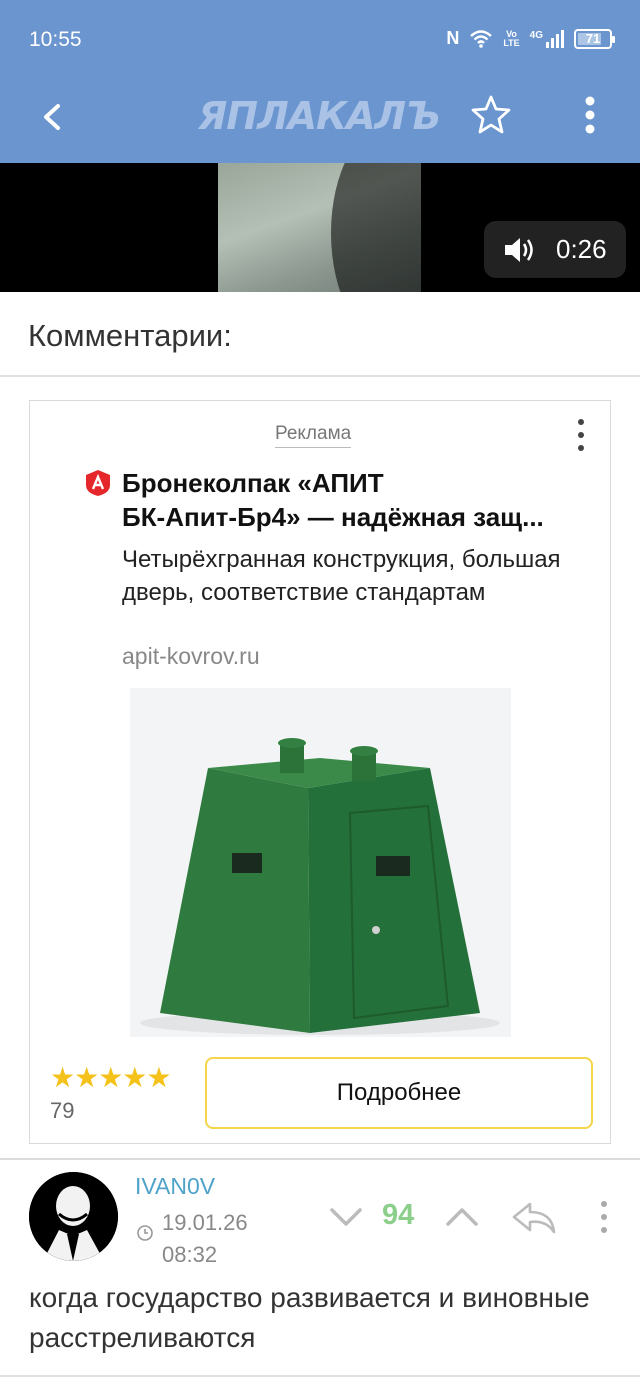  I want to click on volte-icon: Vo LTE, so click(511, 38).